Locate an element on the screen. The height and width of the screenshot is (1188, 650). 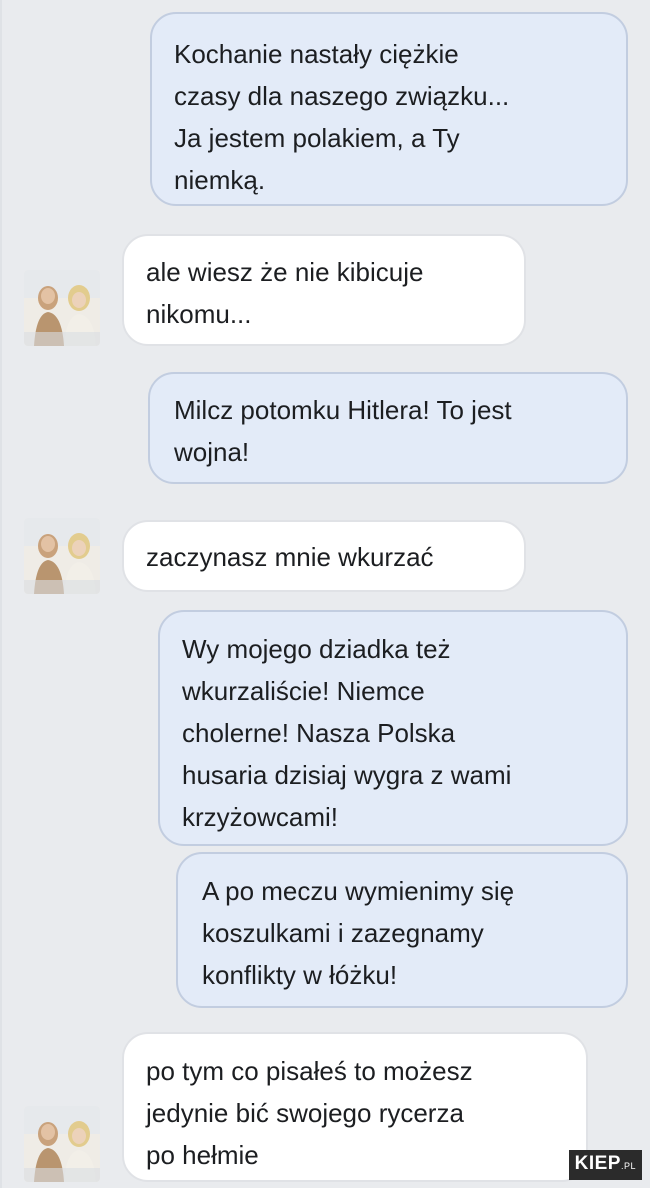
message-bubble-outgoing: Milcz potomku Hitlera! To jest wojna! is located at coordinates (388, 428).